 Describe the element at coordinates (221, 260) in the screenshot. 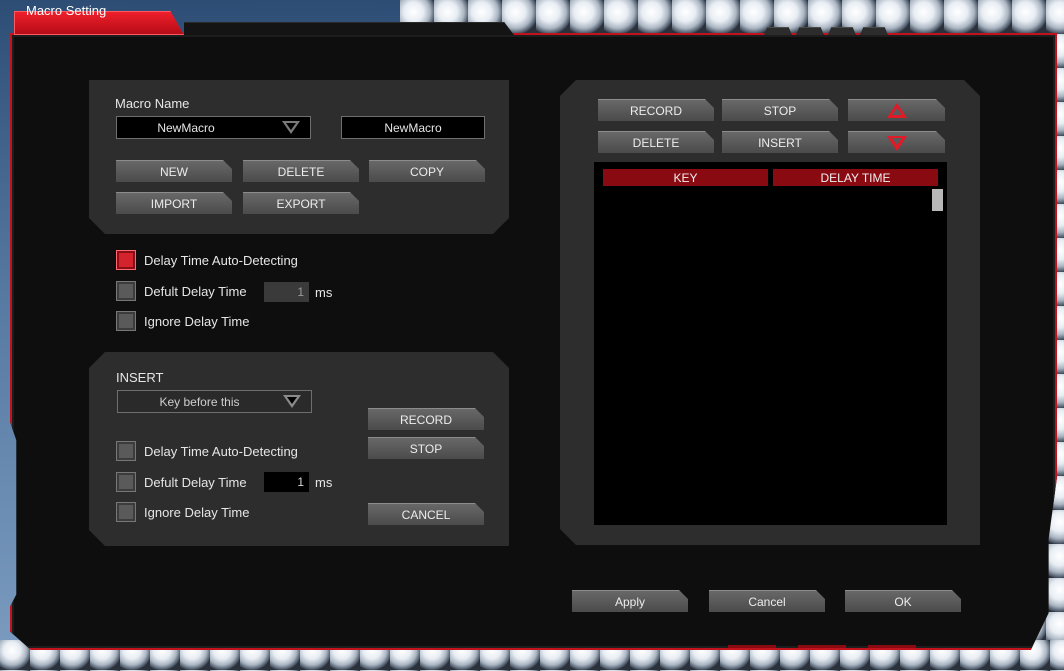

I see `delay-auto-detect-label: Delay Time Auto-Detecting` at that location.